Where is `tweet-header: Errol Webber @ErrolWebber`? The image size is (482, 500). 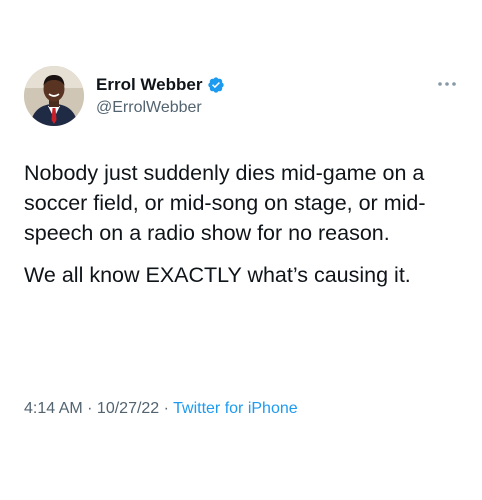 tweet-header: Errol Webber @ErrolWebber is located at coordinates (243, 98).